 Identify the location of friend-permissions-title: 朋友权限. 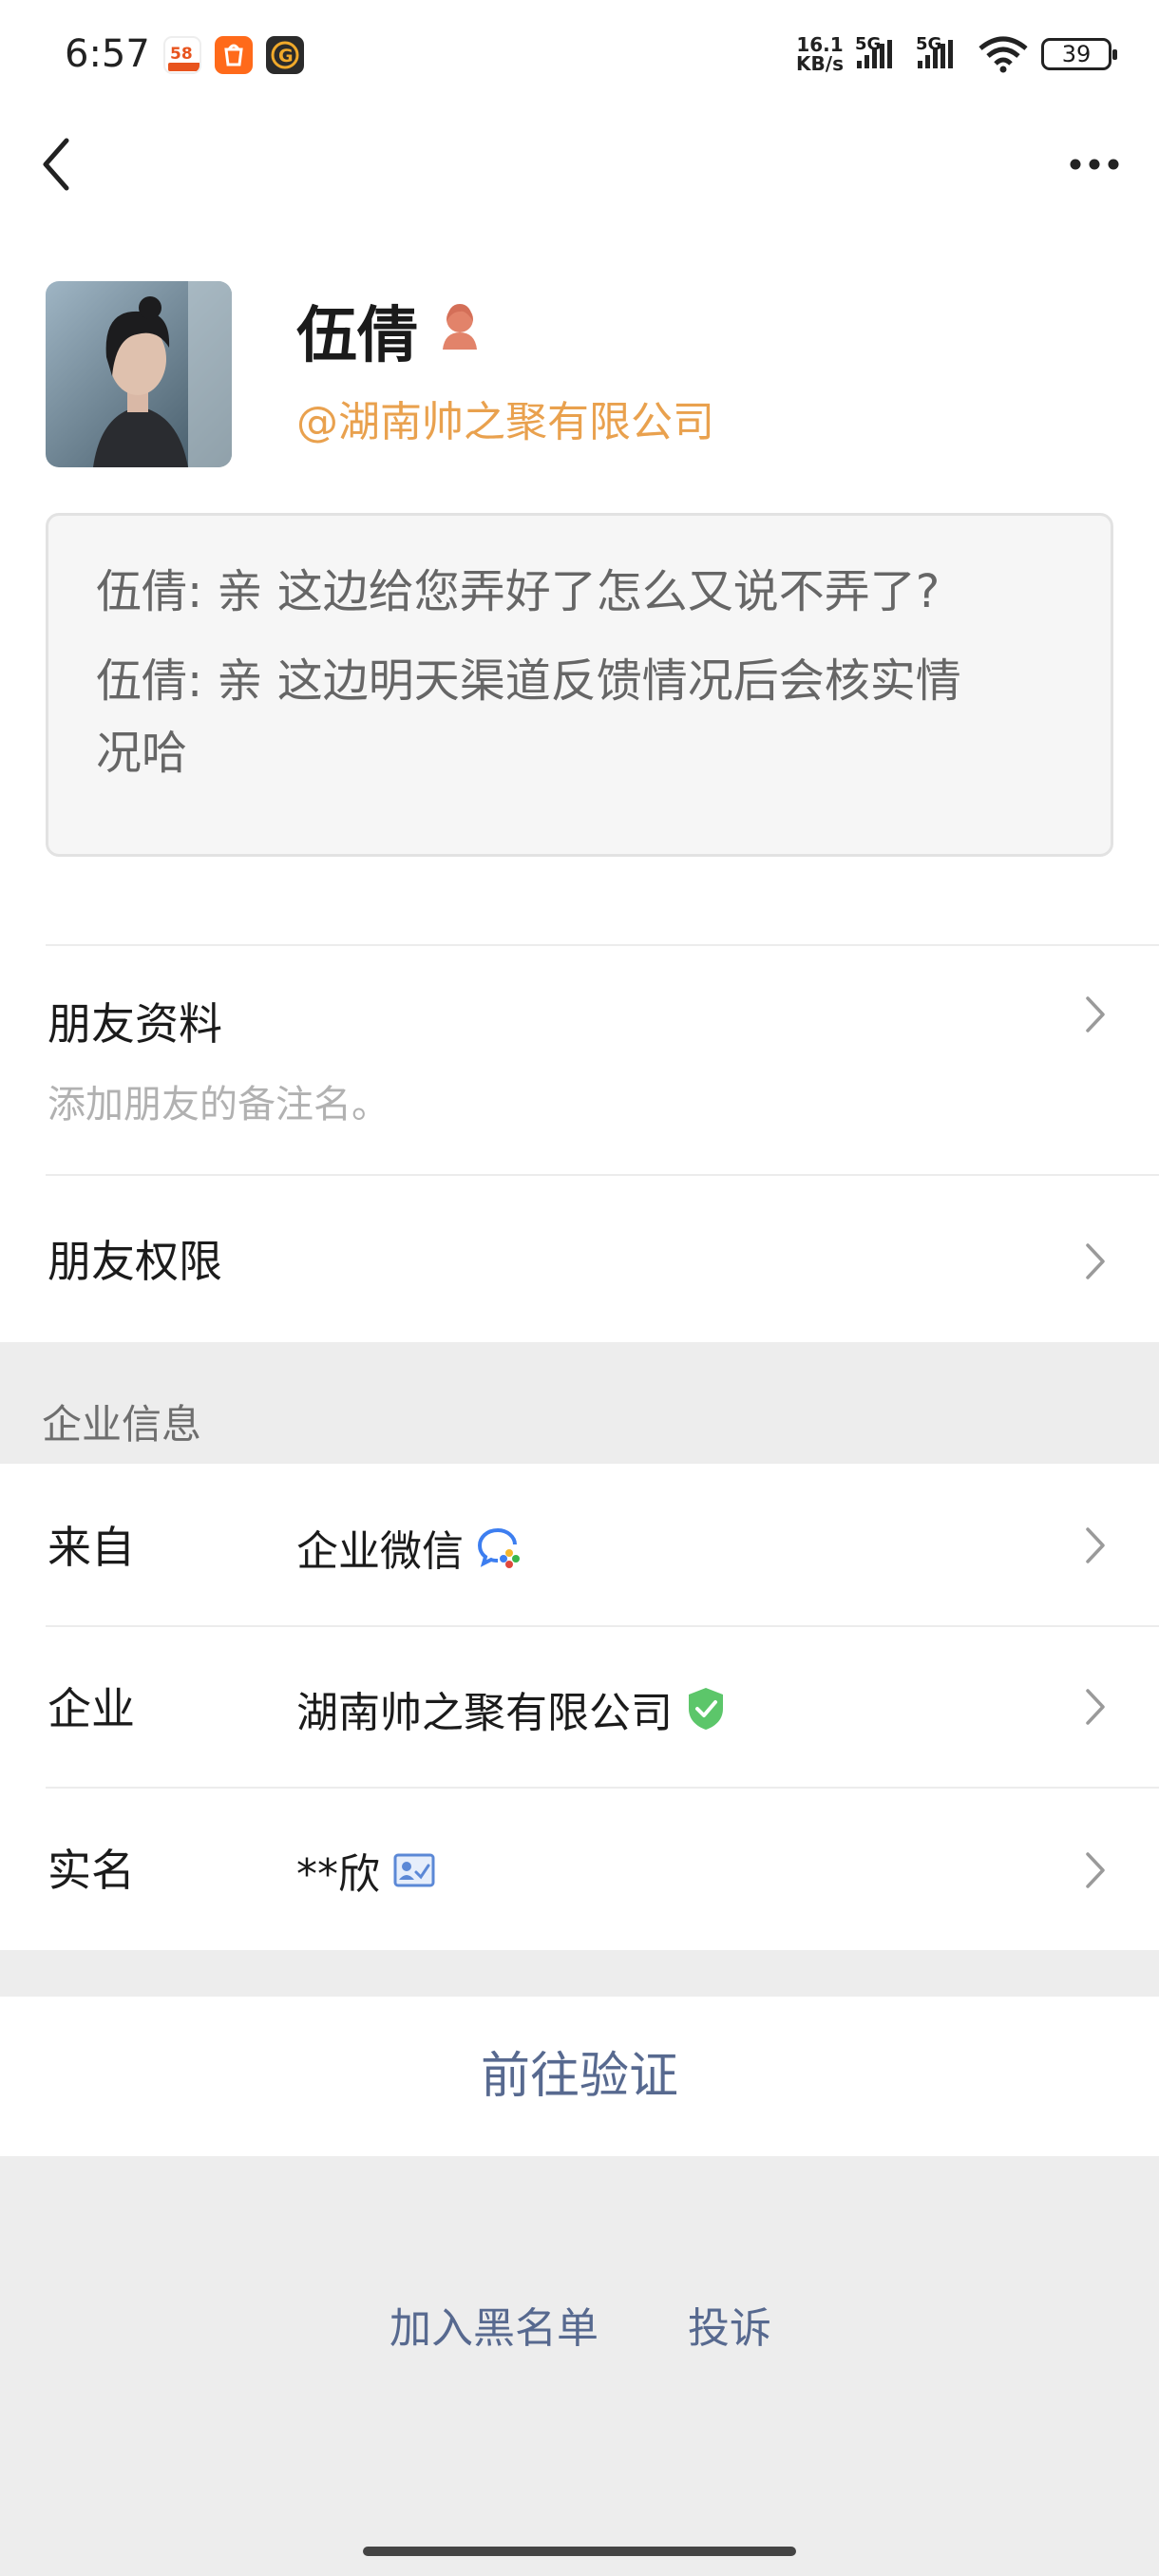
(135, 1261).